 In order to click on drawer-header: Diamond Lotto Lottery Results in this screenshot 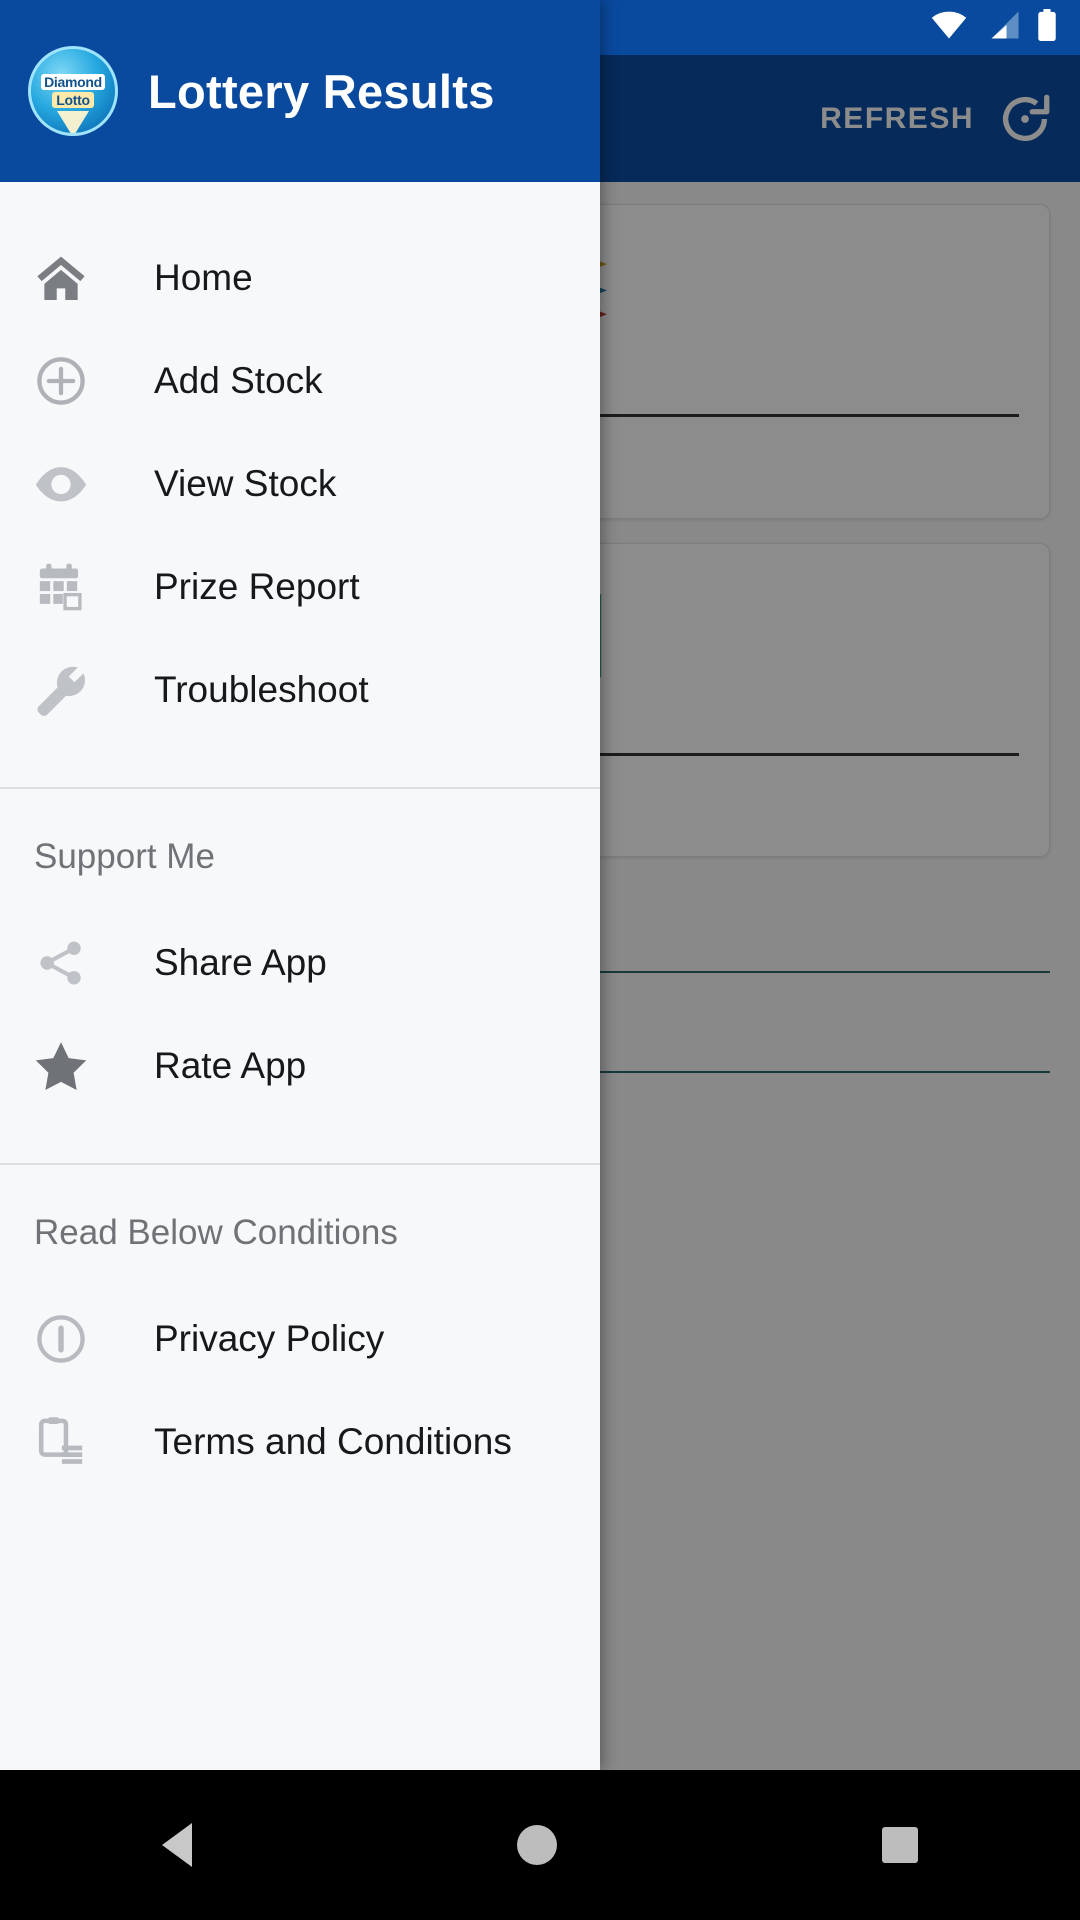, I will do `click(300, 91)`.